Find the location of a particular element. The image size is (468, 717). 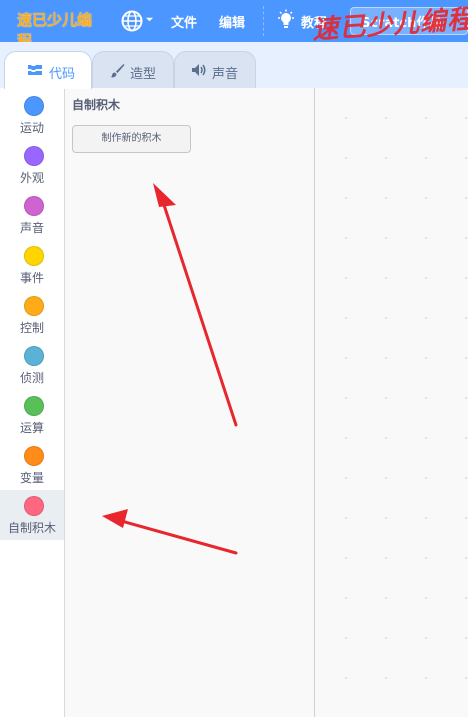

category-variables: 变量 is located at coordinates (32, 465).